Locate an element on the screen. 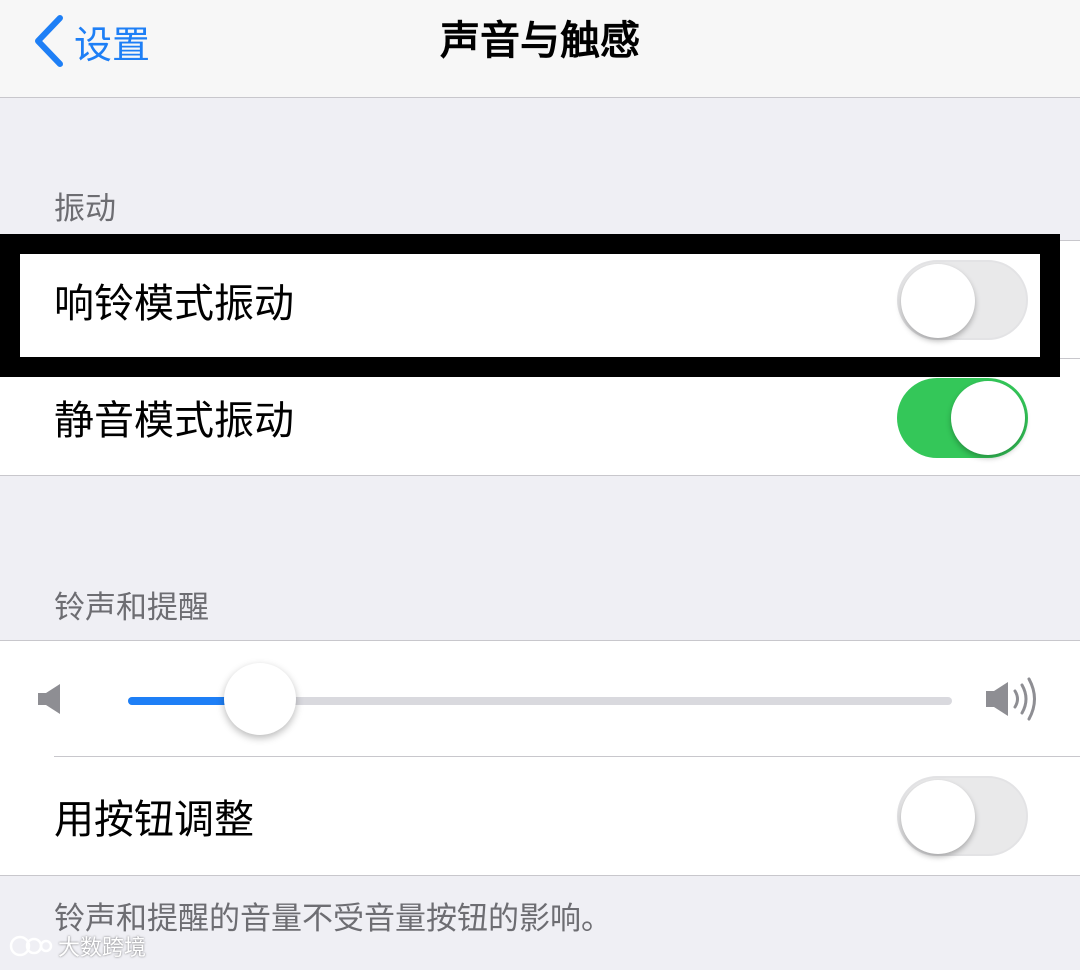 Image resolution: width=1080 pixels, height=970 pixels. ring-mode-vibration-label: 响铃模式振动 is located at coordinates (174, 303).